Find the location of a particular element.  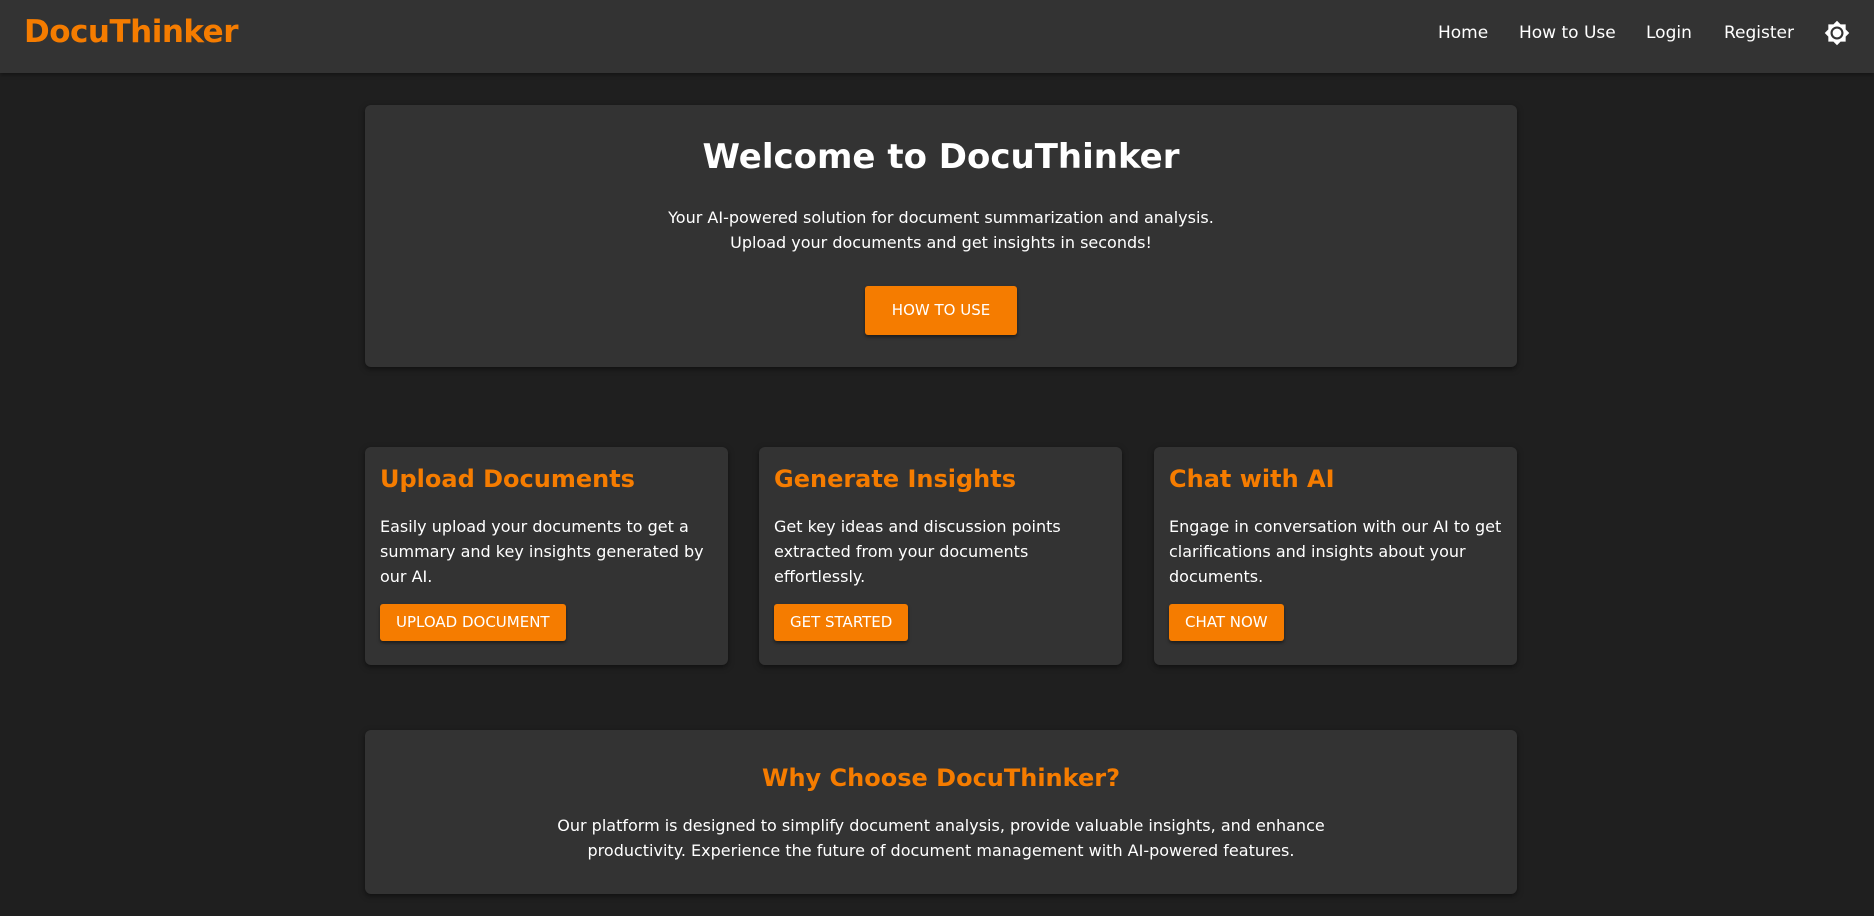

nav-link-register: Register is located at coordinates (1759, 33).